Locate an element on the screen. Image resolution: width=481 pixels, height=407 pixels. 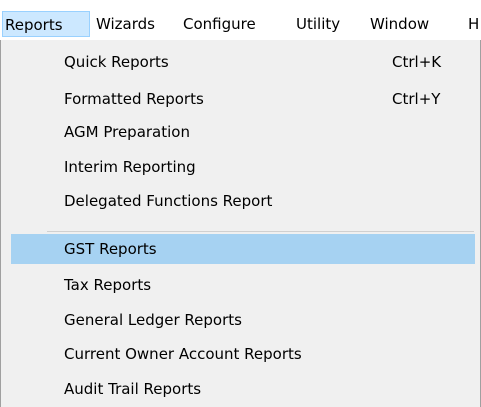
menu-item-agm-preparation: AGM Preparation is located at coordinates (243, 132).